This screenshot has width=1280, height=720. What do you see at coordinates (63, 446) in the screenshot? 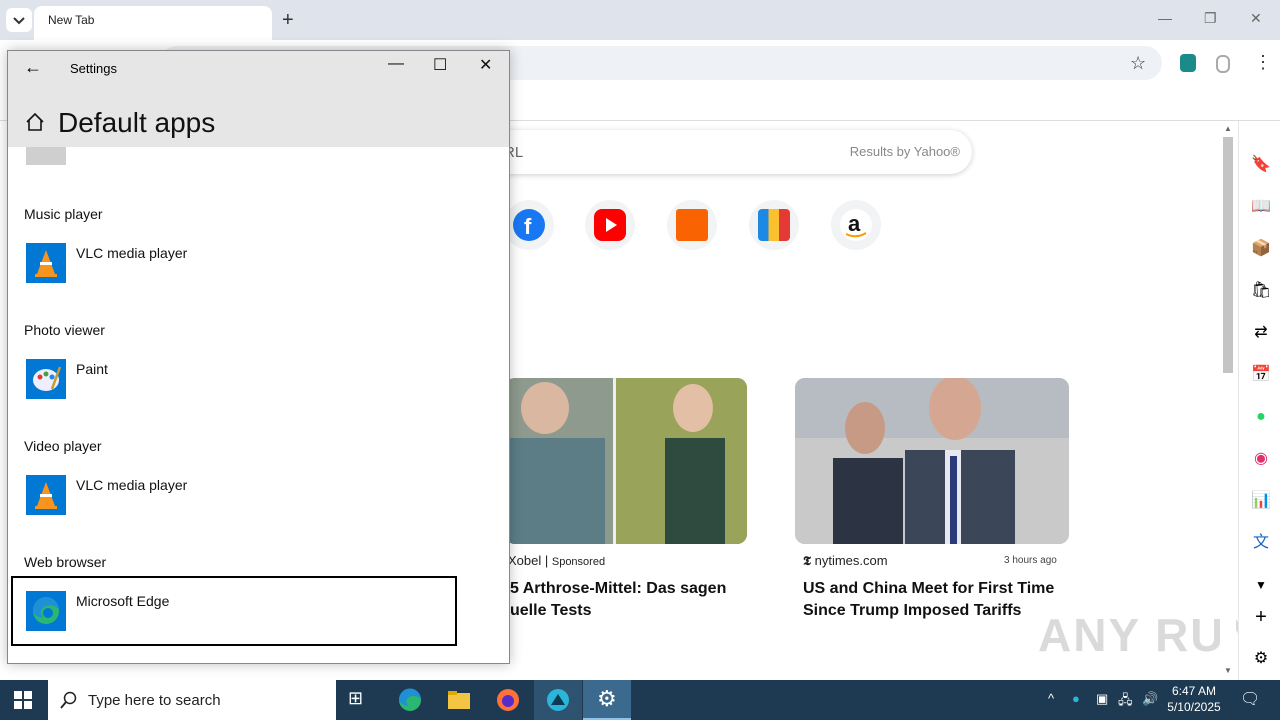
I see `category-video-player: Video player` at bounding box center [63, 446].